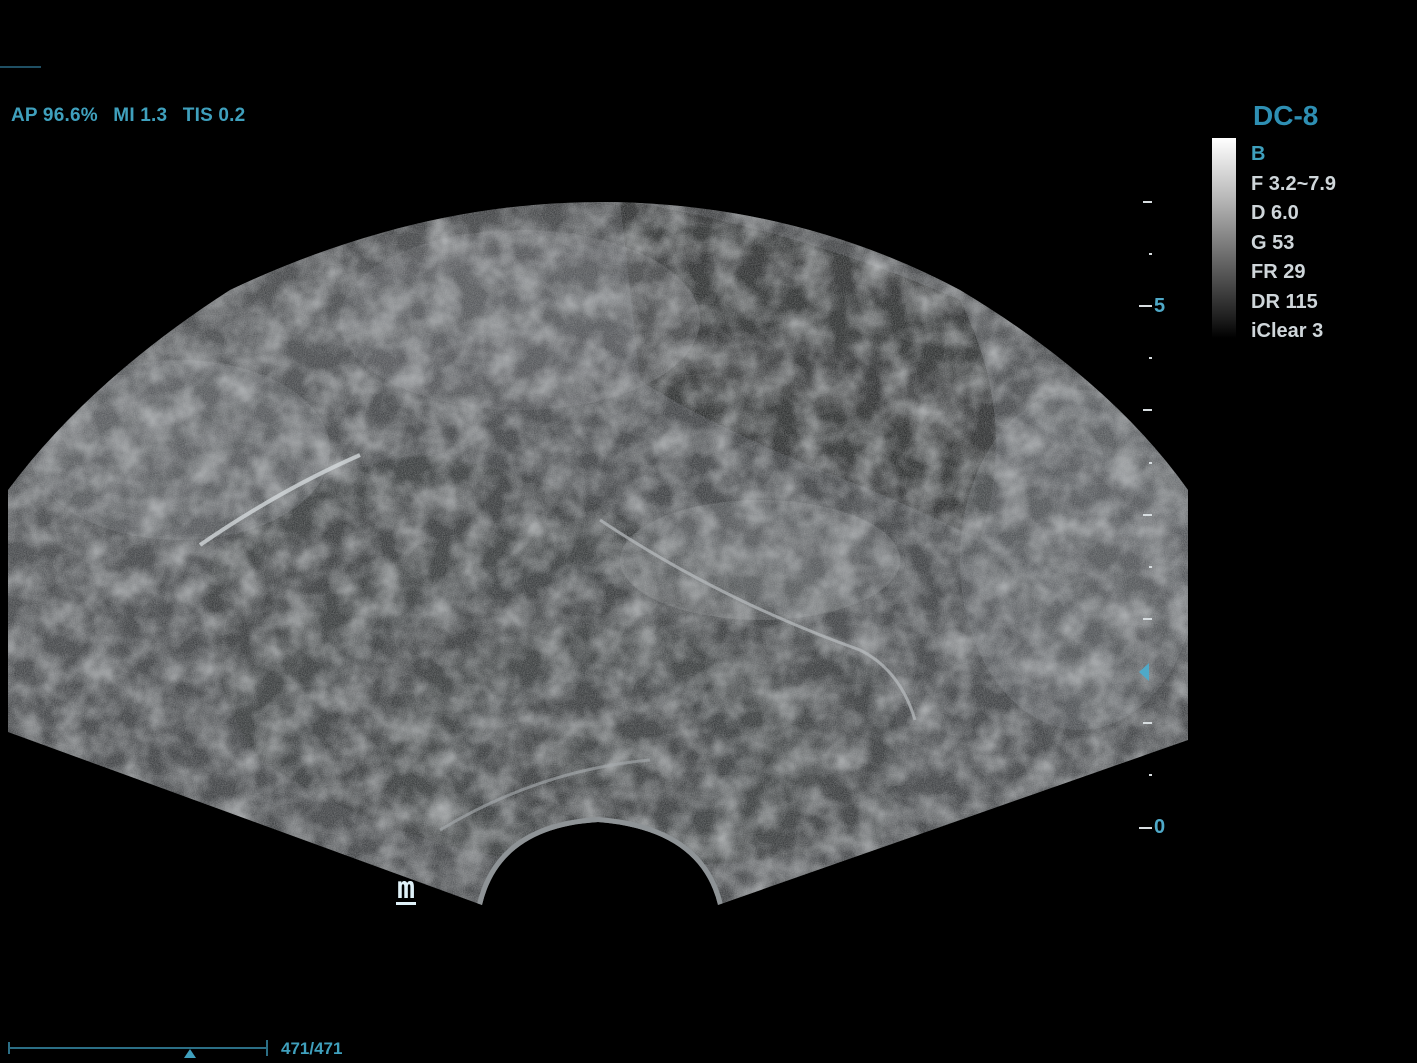 This screenshot has width=1417, height=1063. I want to click on top-edge-line, so click(20, 67).